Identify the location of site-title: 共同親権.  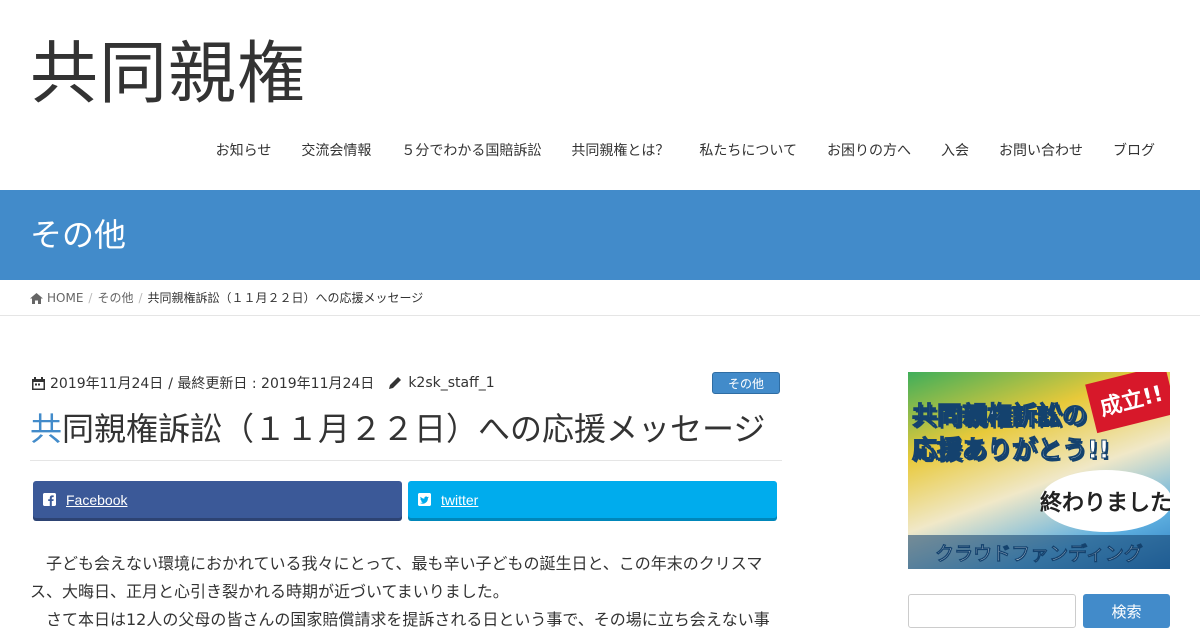
(168, 75).